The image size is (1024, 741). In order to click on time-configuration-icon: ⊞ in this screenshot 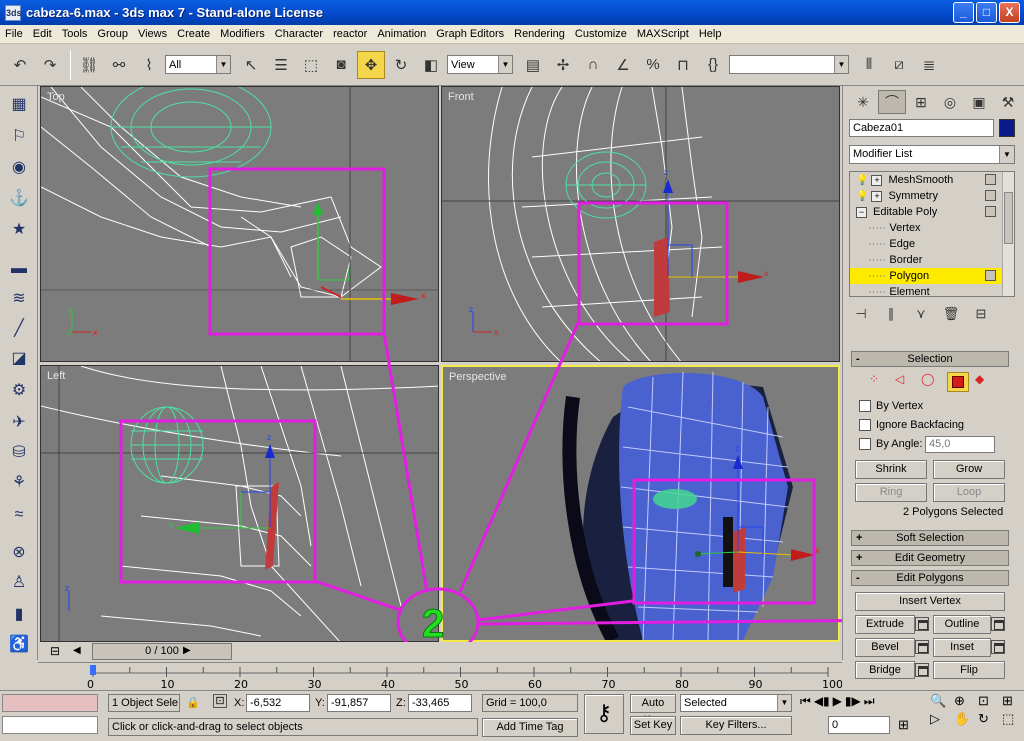, I will do `click(903, 725)`.